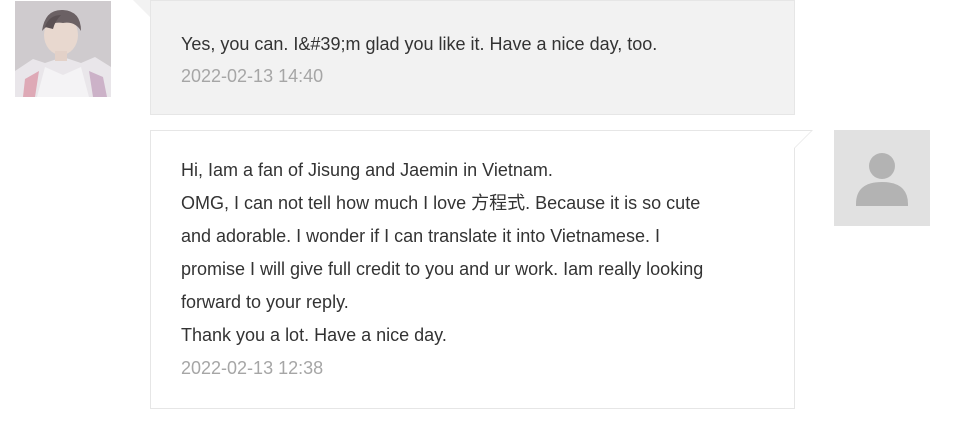 The image size is (953, 426). I want to click on message-timestamp: 2022-02-13 14:40, so click(252, 76).